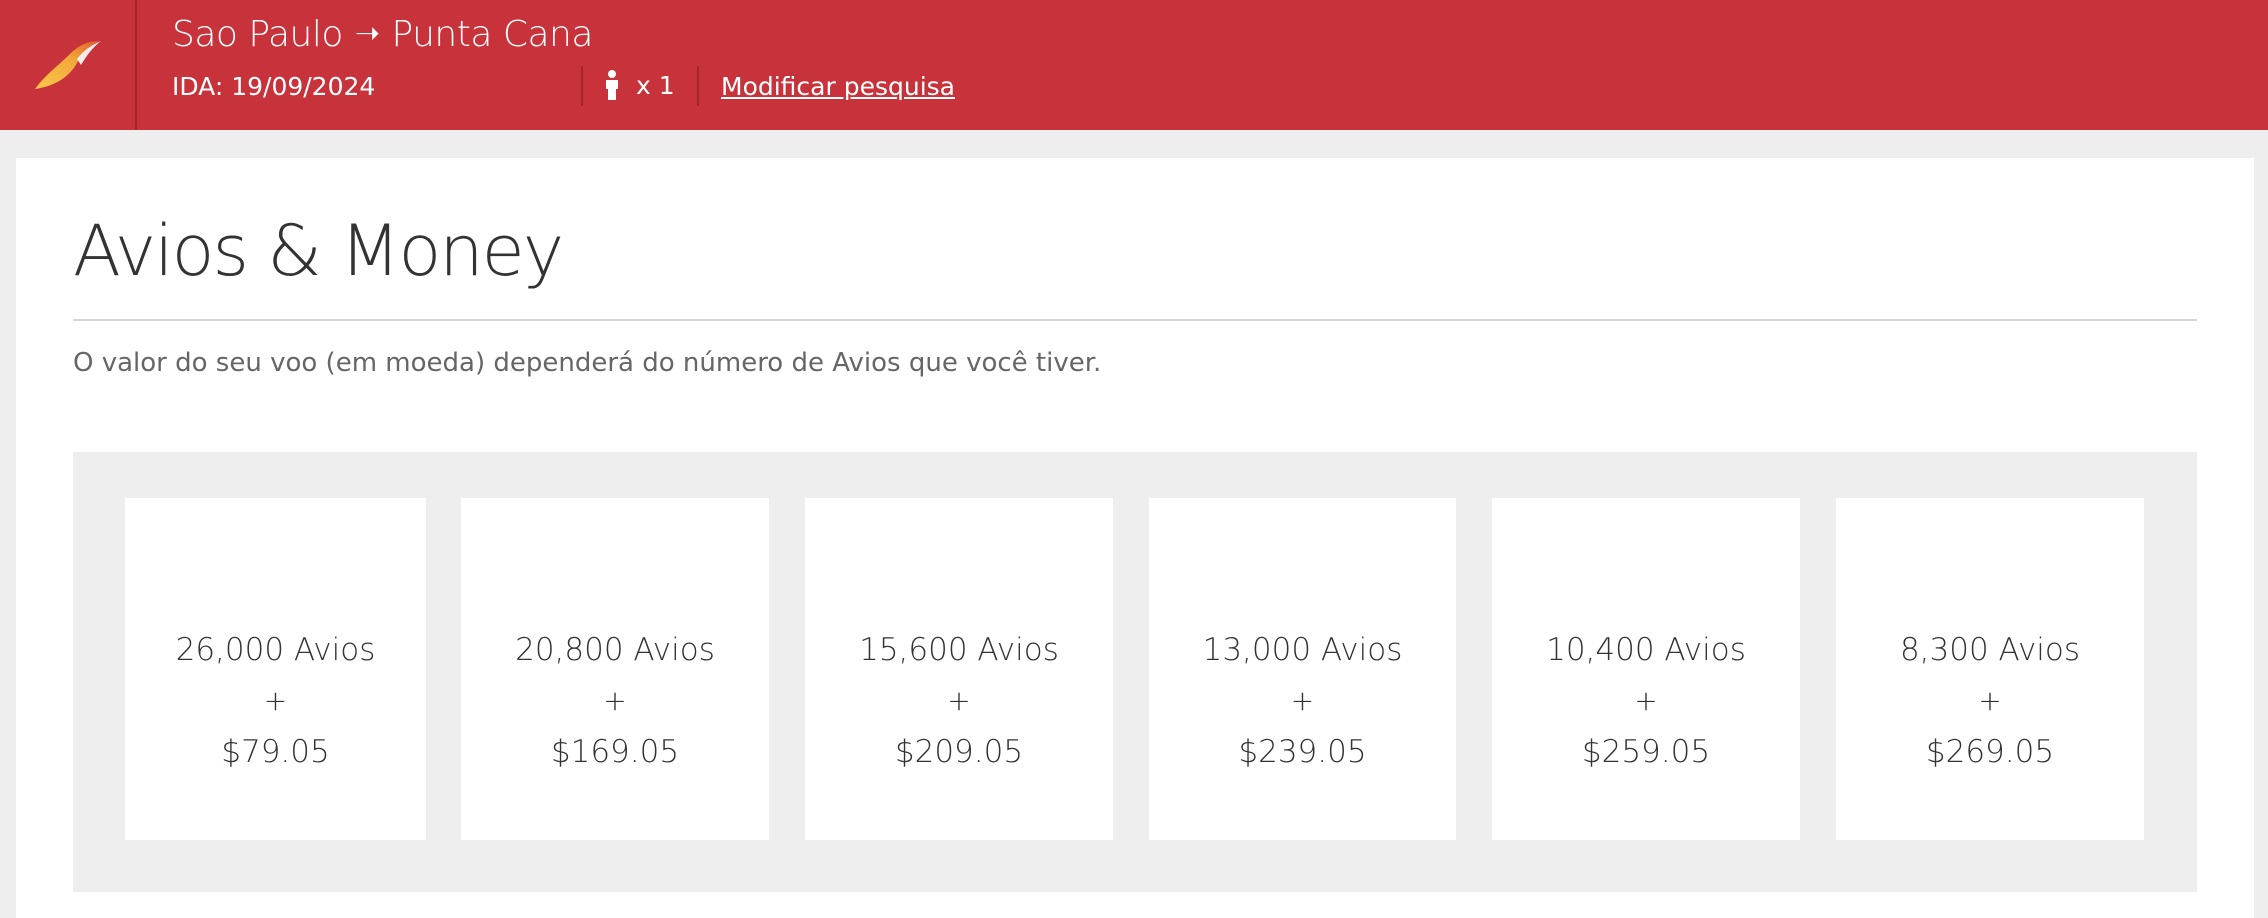 The width and height of the screenshot is (2268, 918). I want to click on avios-amount: 15,600 Avios, so click(959, 650).